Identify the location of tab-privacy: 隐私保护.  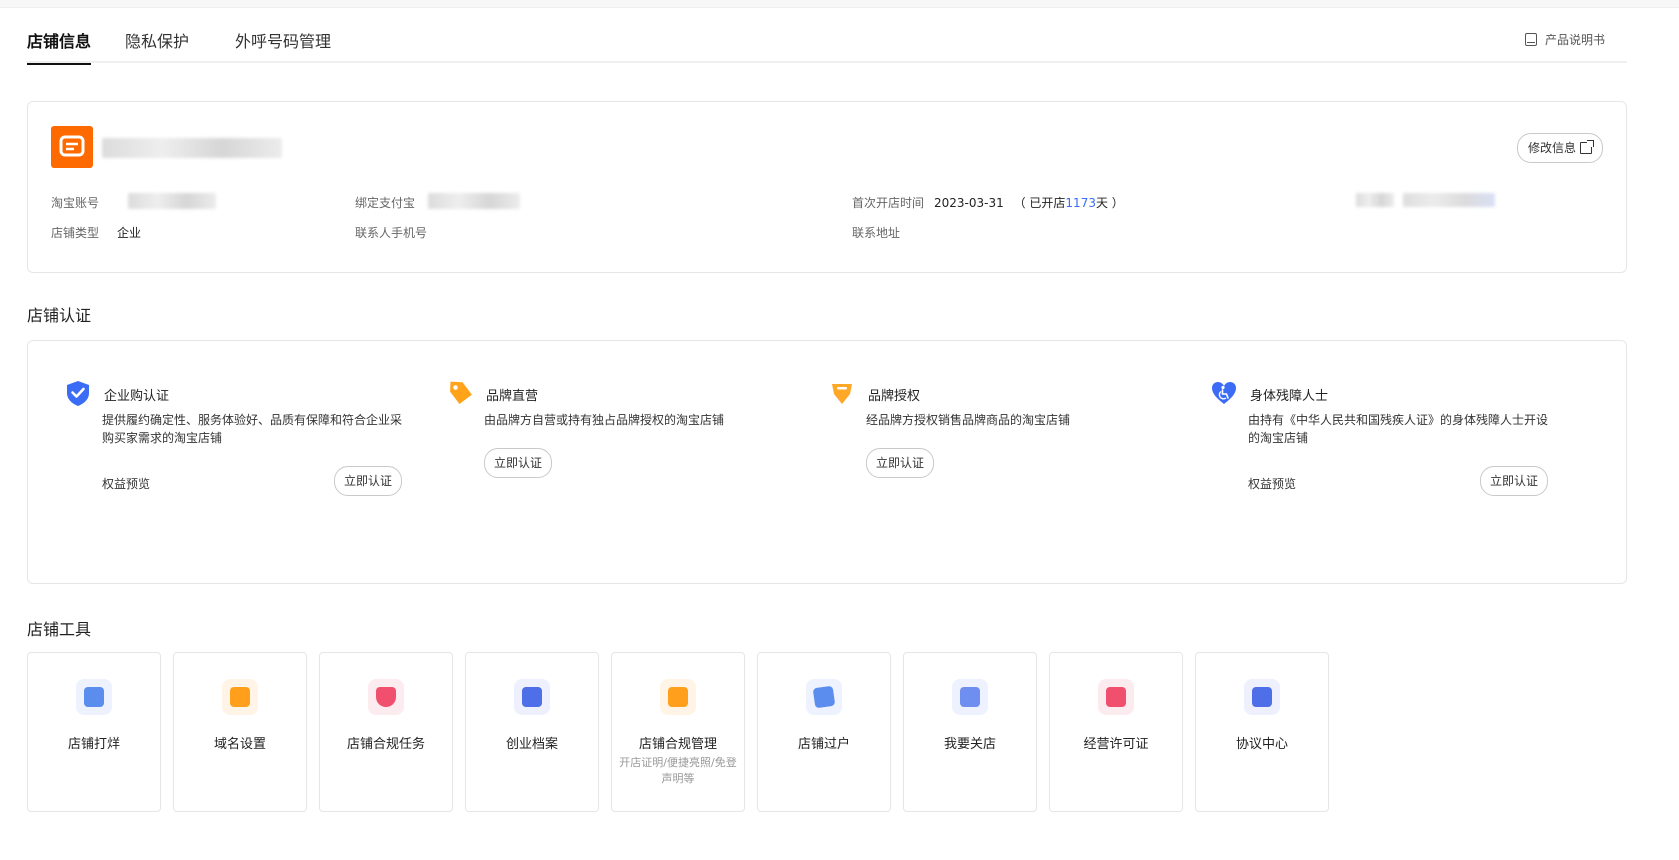
(157, 40).